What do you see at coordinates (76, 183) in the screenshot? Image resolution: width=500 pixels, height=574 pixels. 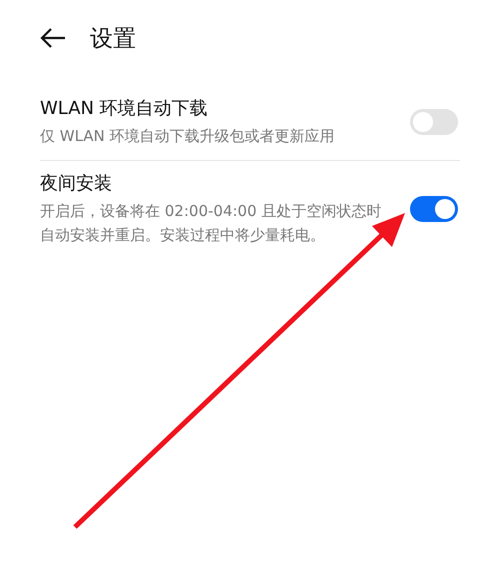 I see `setting-title: 夜间安装` at bounding box center [76, 183].